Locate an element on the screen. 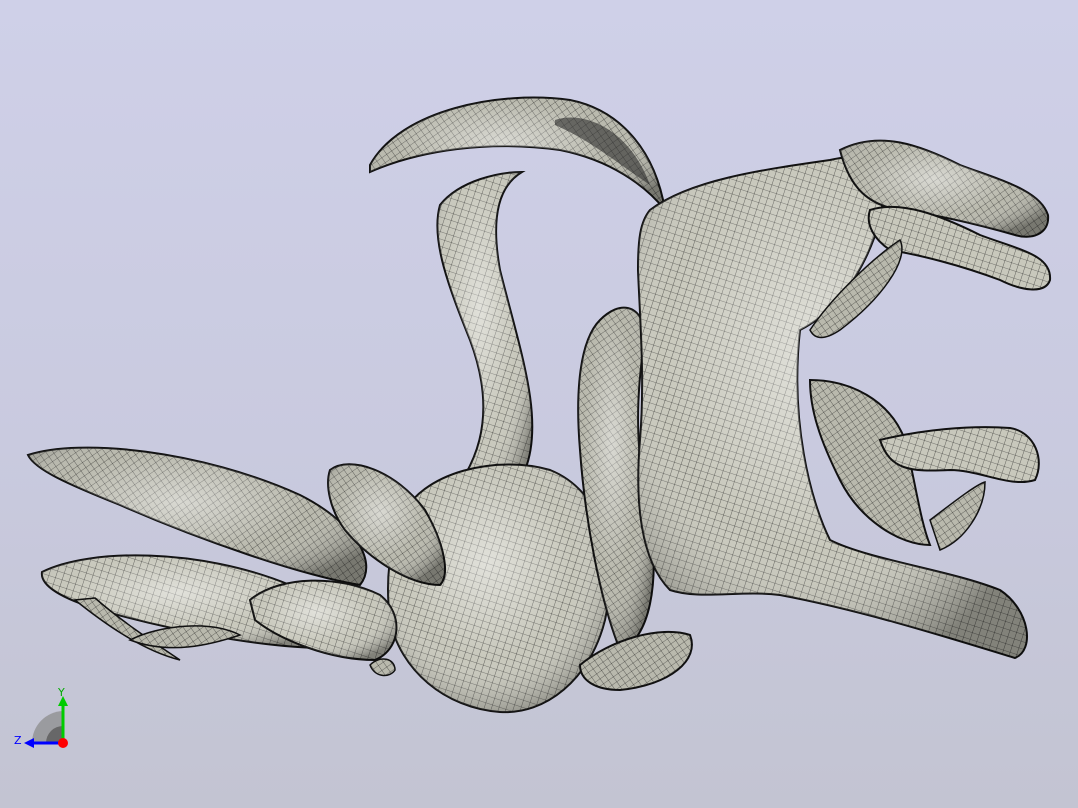  body-head is located at coordinates (499, 588).